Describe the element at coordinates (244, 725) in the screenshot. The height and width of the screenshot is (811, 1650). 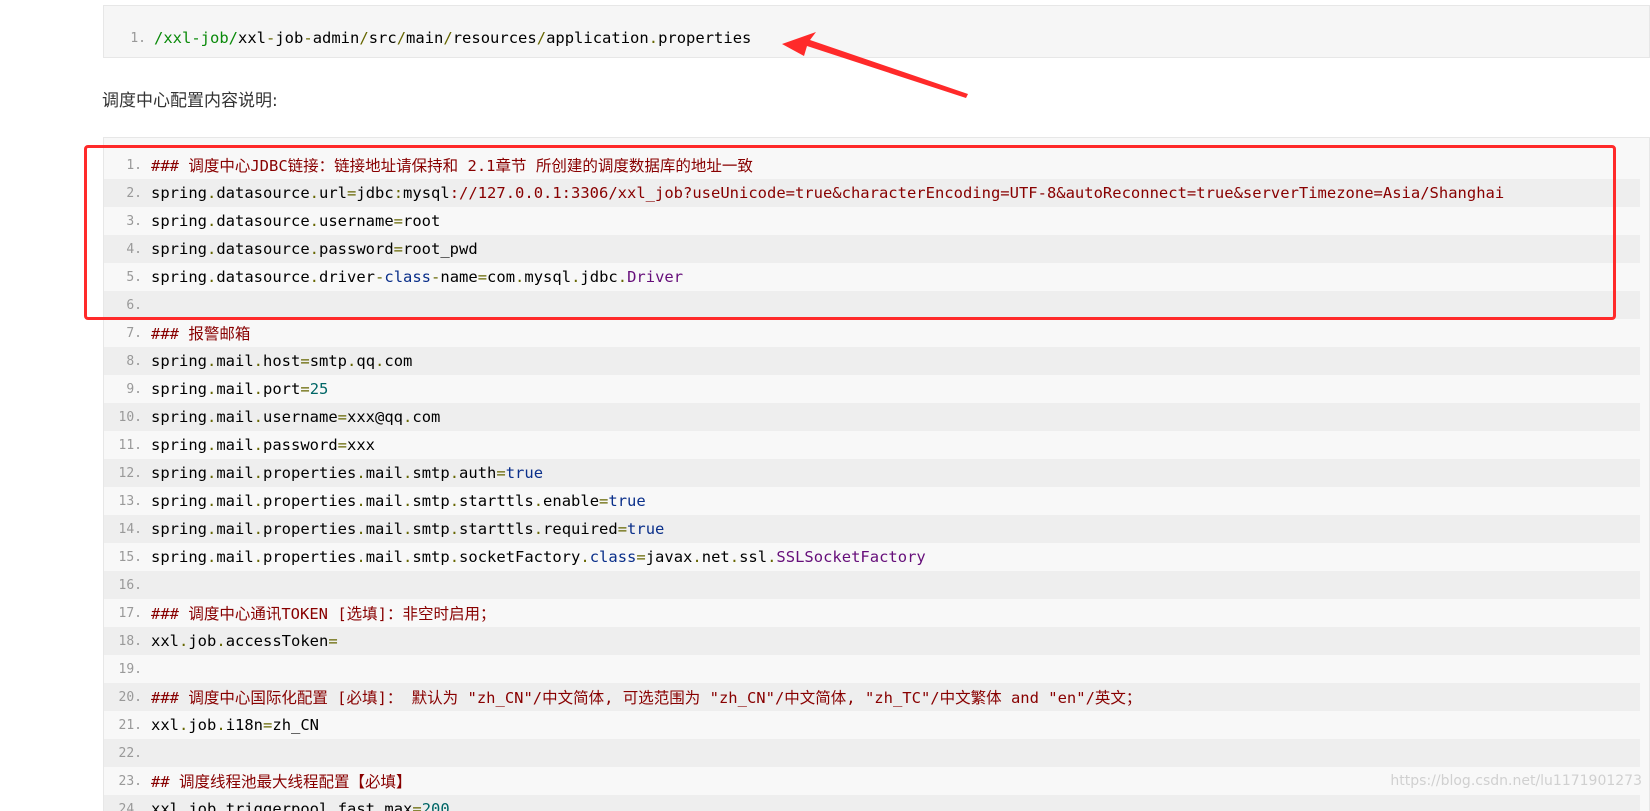
I see `code-token: i18n` at that location.